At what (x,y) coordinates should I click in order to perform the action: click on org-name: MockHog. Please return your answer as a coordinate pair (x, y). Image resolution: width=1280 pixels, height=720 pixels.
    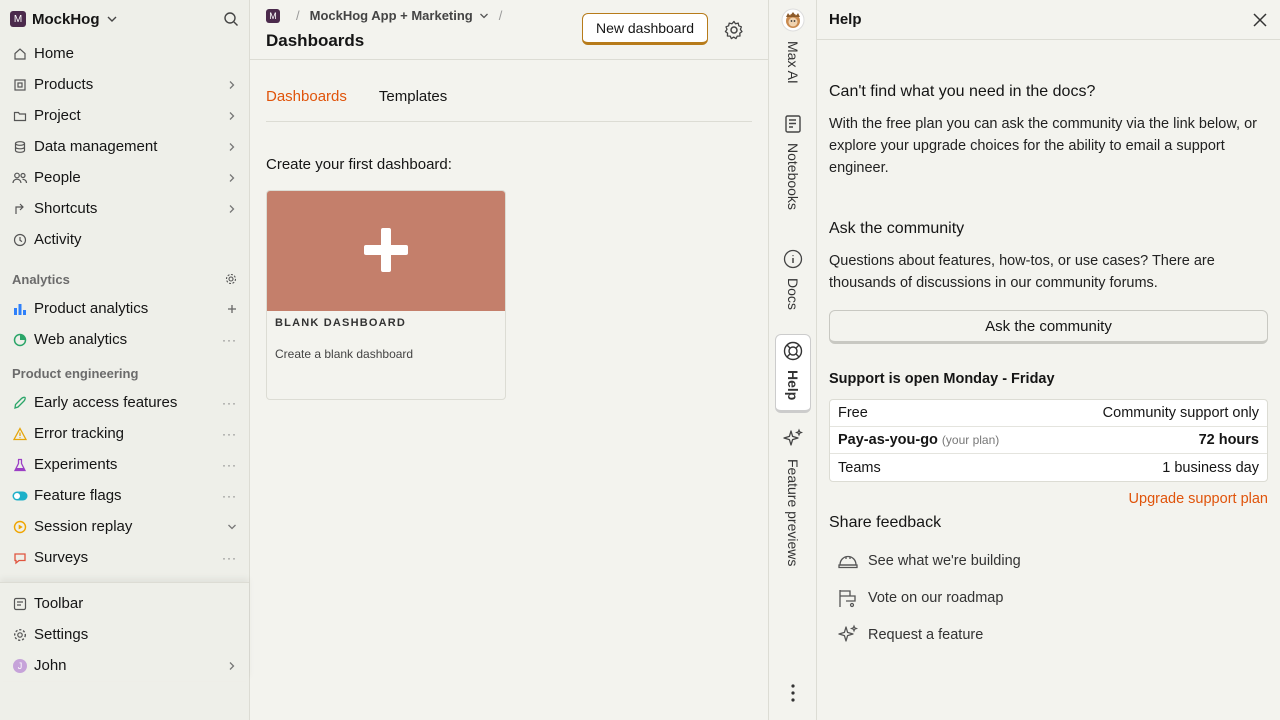
    Looking at the image, I should click on (66, 19).